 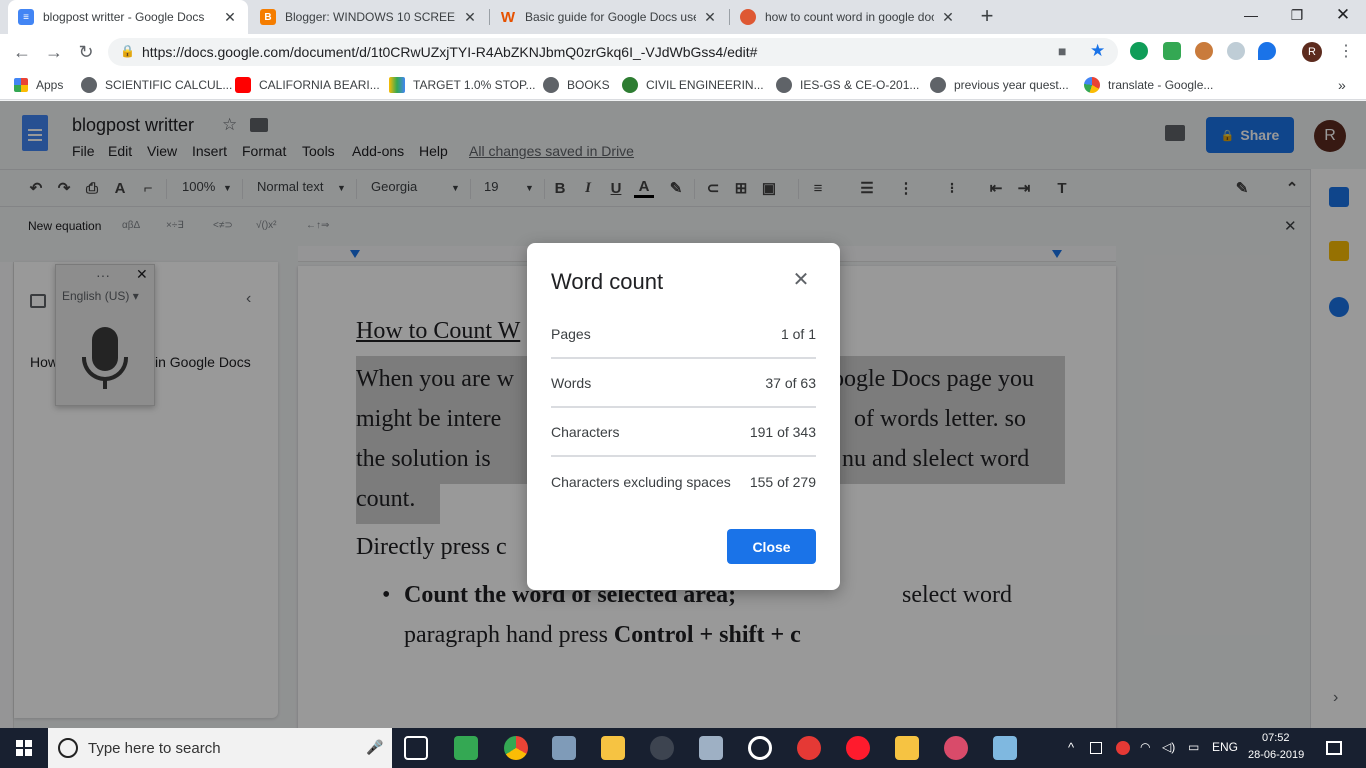 I want to click on extension-icon-green, so click(x=1139, y=51).